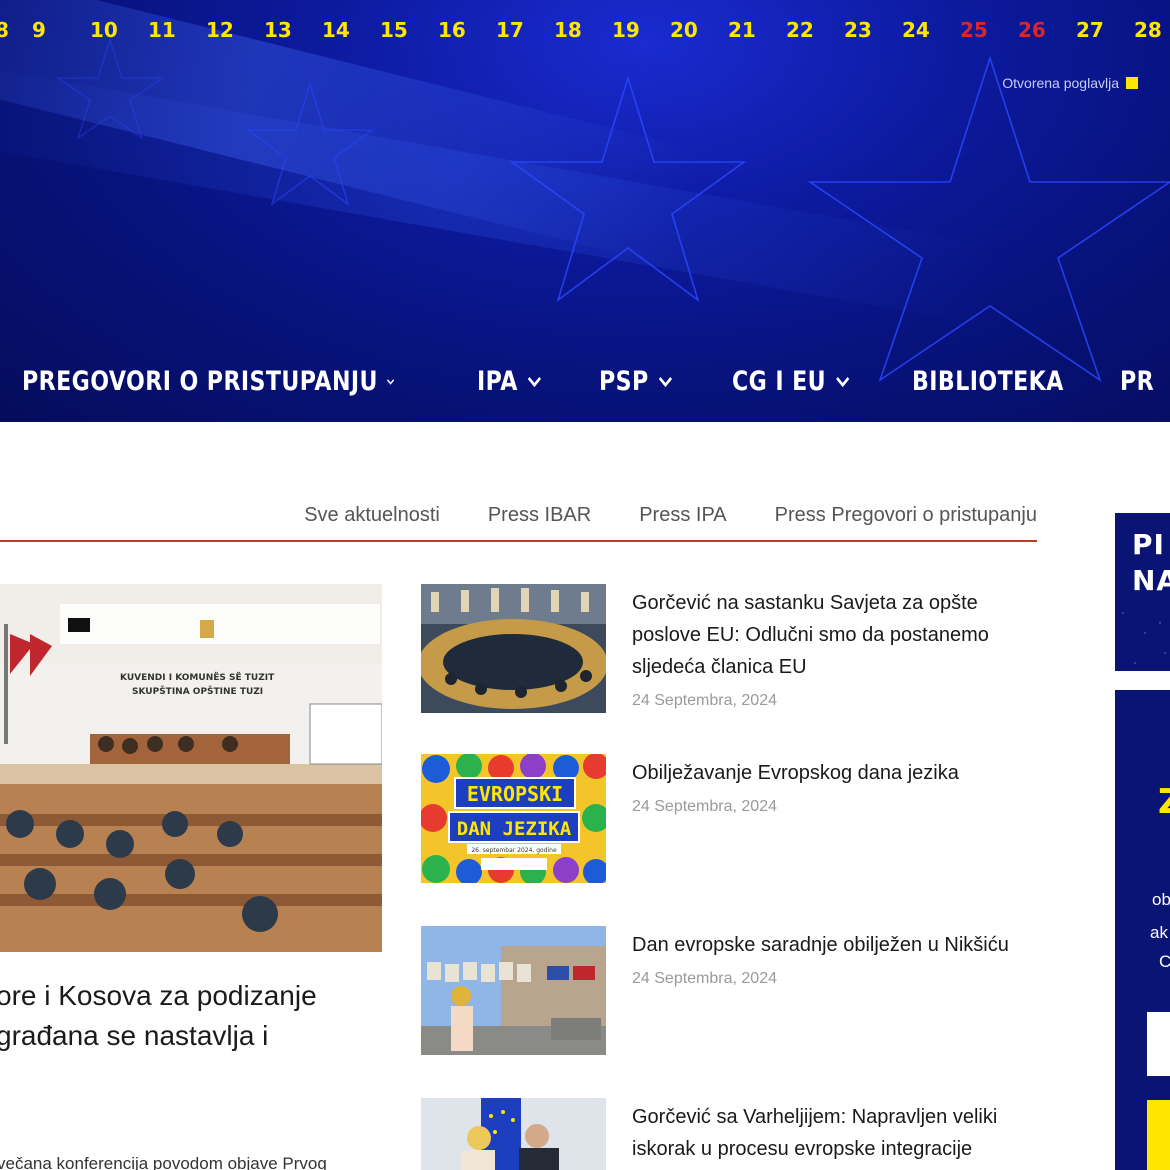 Image resolution: width=1170 pixels, height=1170 pixels. I want to click on legend-label: Otvorena poglavlja, so click(1060, 83).